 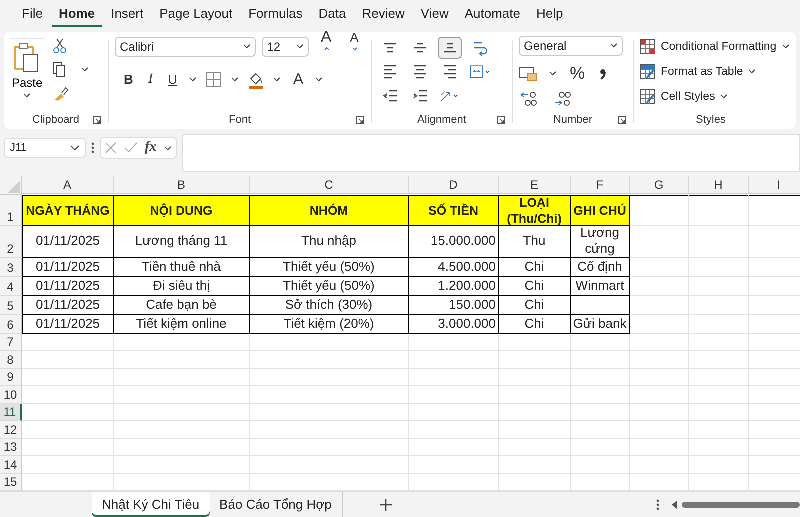 What do you see at coordinates (563, 99) in the screenshot?
I see `decrease-decimal-icon` at bounding box center [563, 99].